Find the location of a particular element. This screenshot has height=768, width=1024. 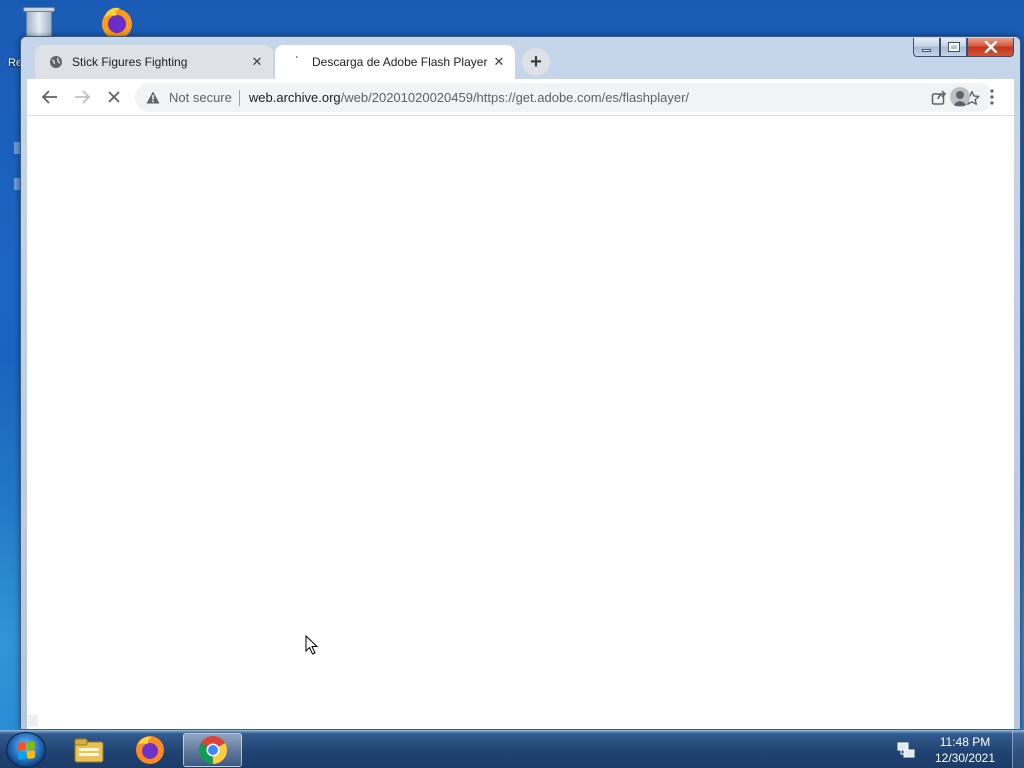

tab-adobe-flash: Descarga de Adobe Flash Player ✕ is located at coordinates (395, 62).